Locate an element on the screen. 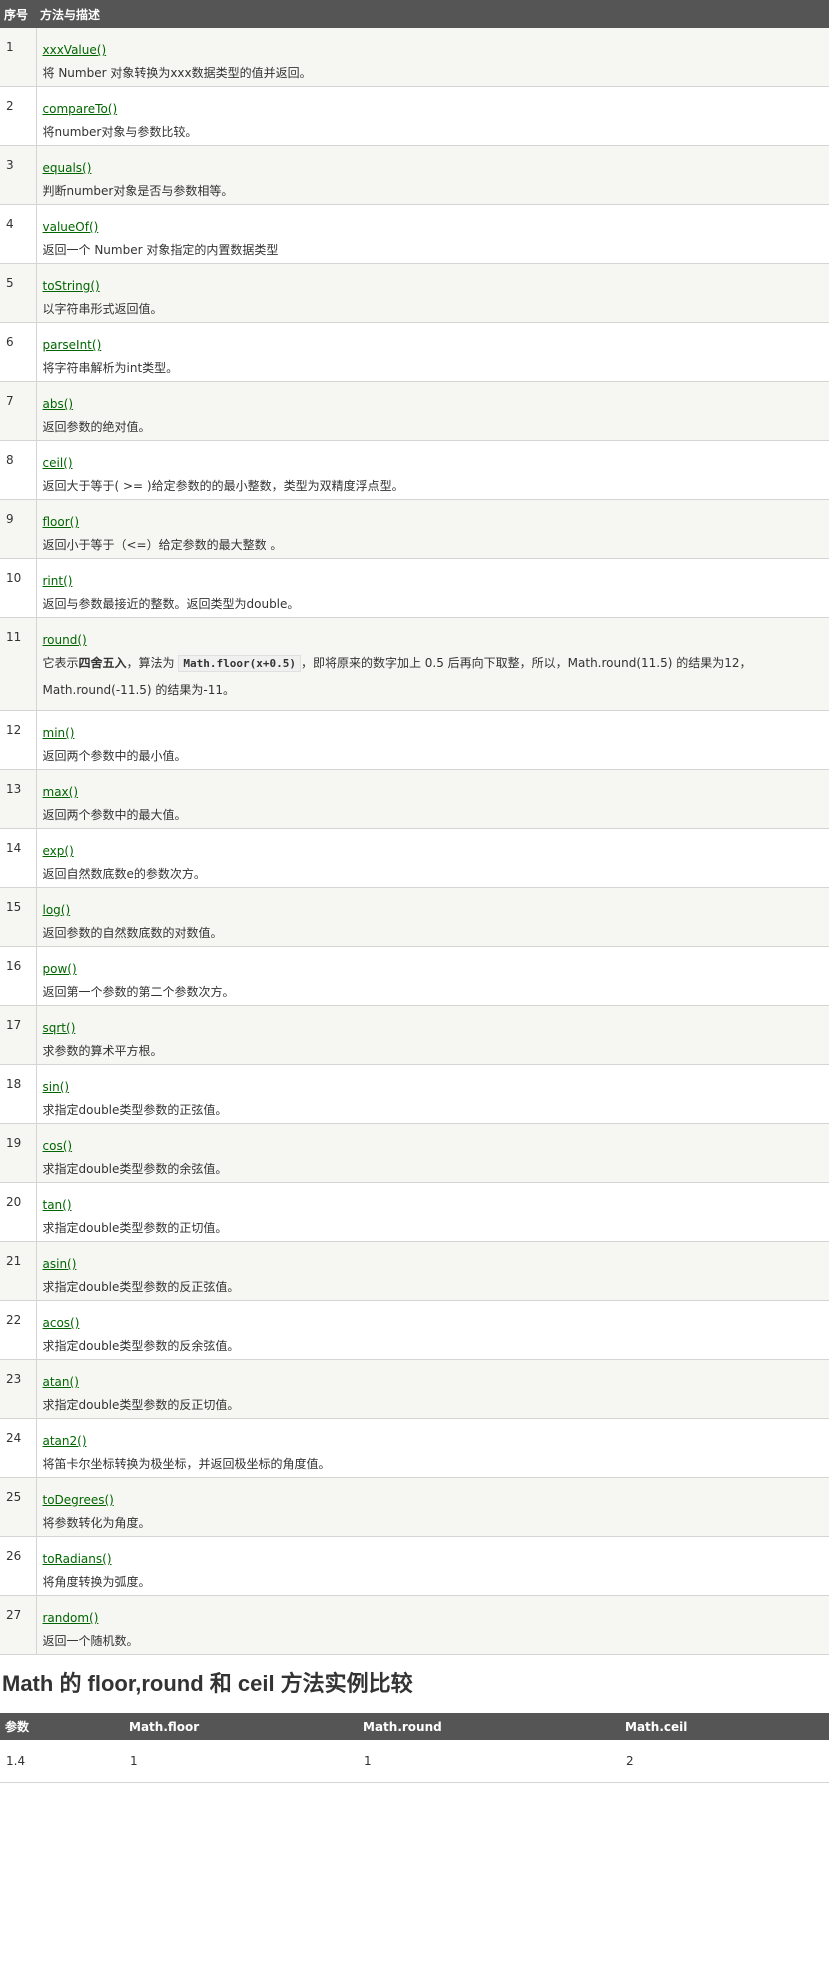  method-link: exp() is located at coordinates (433, 851).